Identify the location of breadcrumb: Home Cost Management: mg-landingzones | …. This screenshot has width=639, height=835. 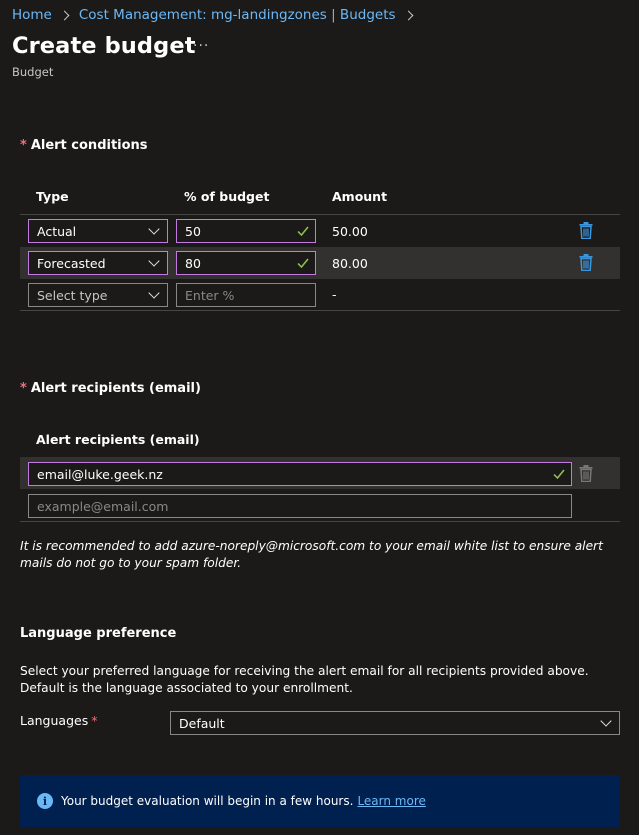
(217, 15).